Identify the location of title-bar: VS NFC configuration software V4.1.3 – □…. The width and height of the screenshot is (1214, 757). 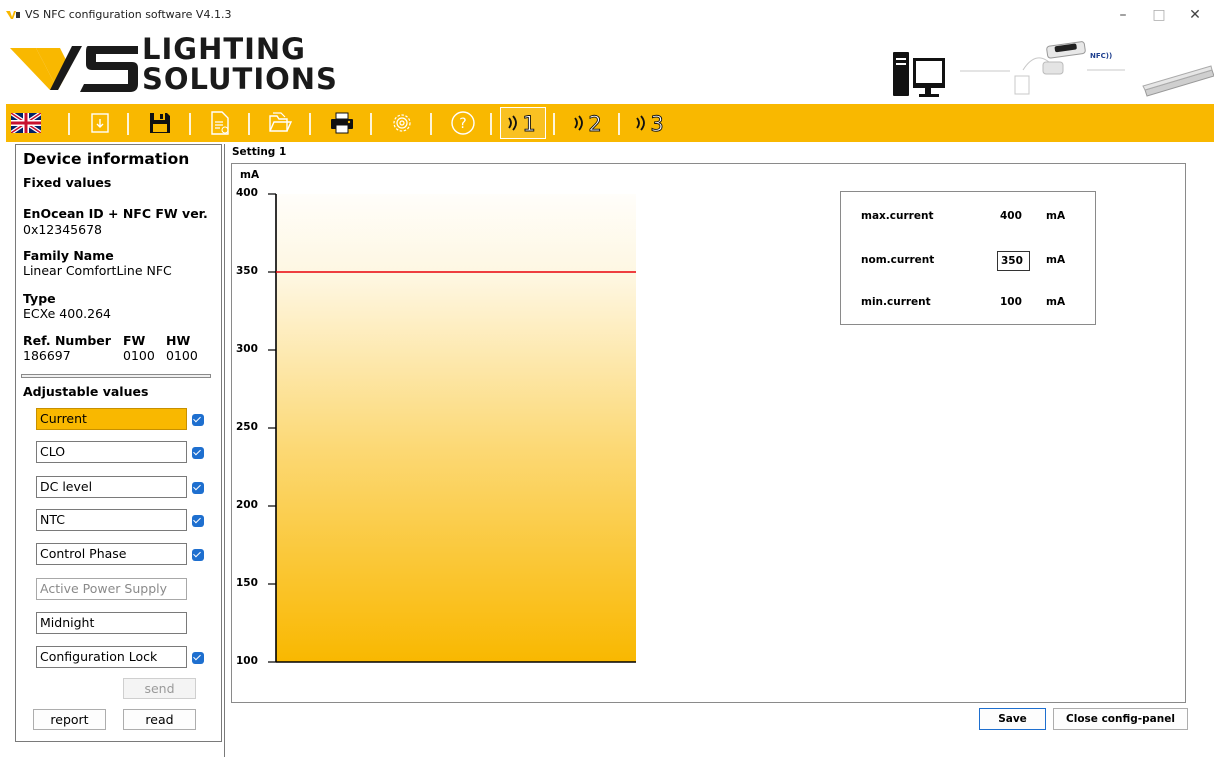
(607, 15).